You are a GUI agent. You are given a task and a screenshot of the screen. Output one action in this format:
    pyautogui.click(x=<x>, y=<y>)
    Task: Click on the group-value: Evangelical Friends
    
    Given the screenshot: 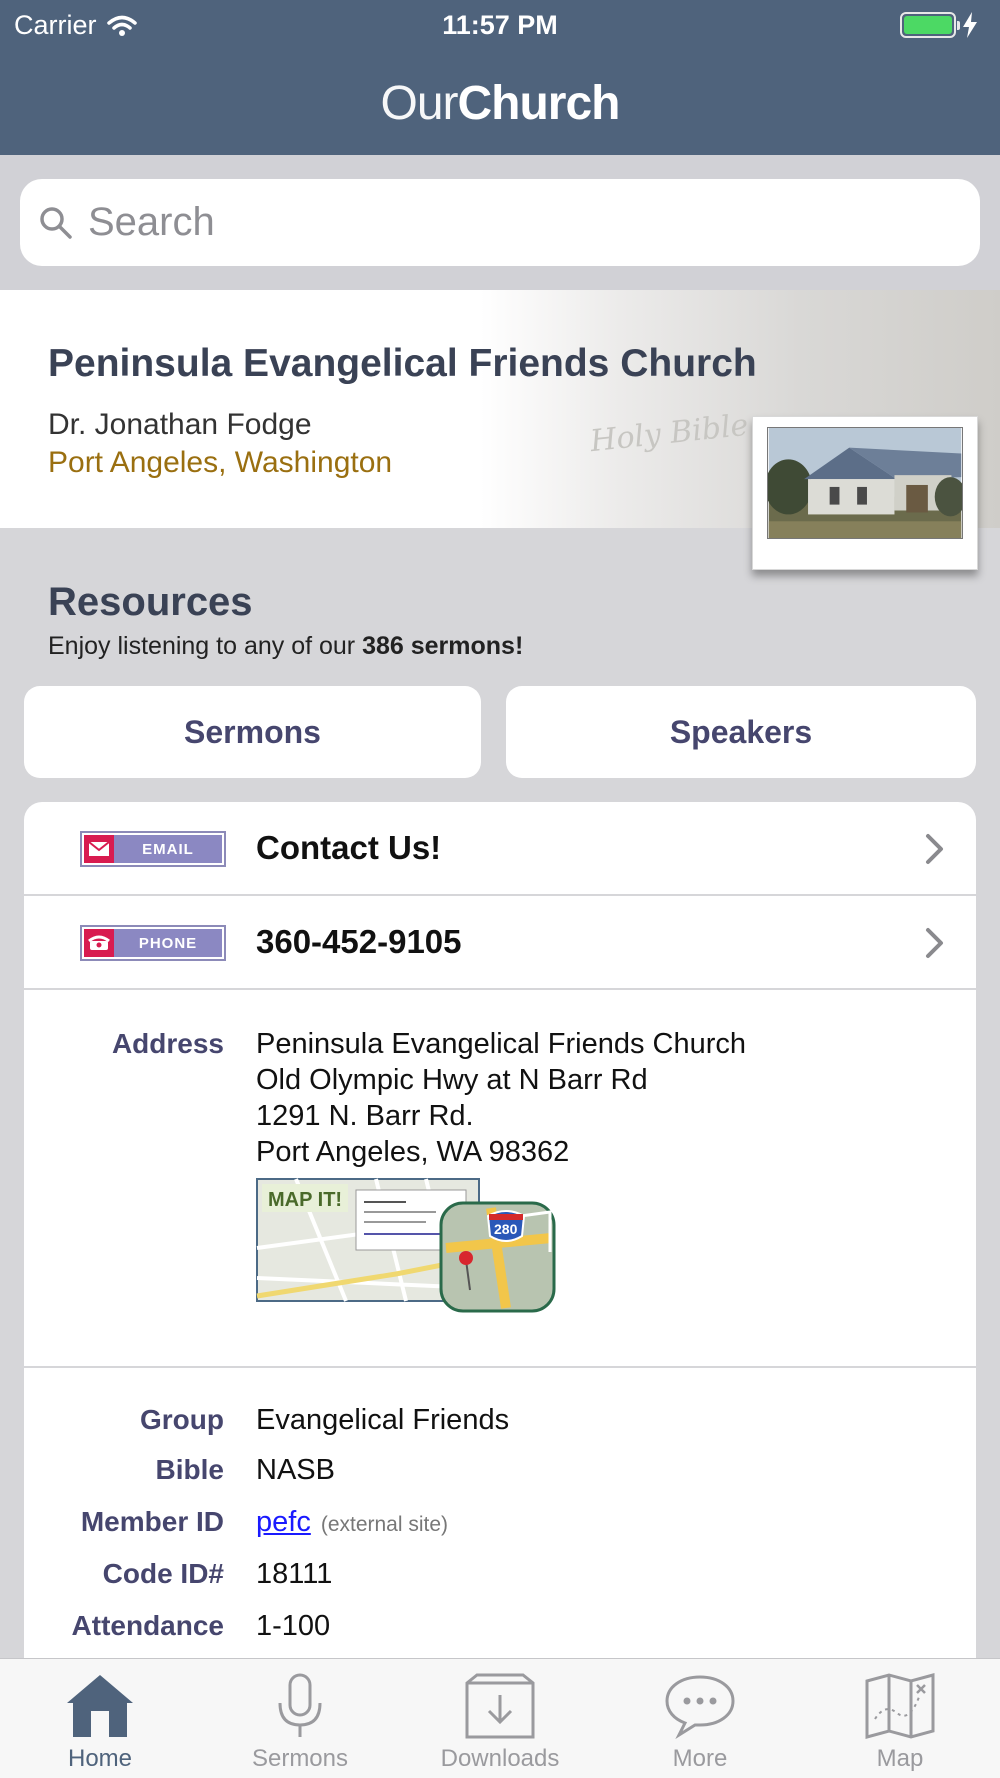 What is the action you would take?
    pyautogui.click(x=383, y=1420)
    